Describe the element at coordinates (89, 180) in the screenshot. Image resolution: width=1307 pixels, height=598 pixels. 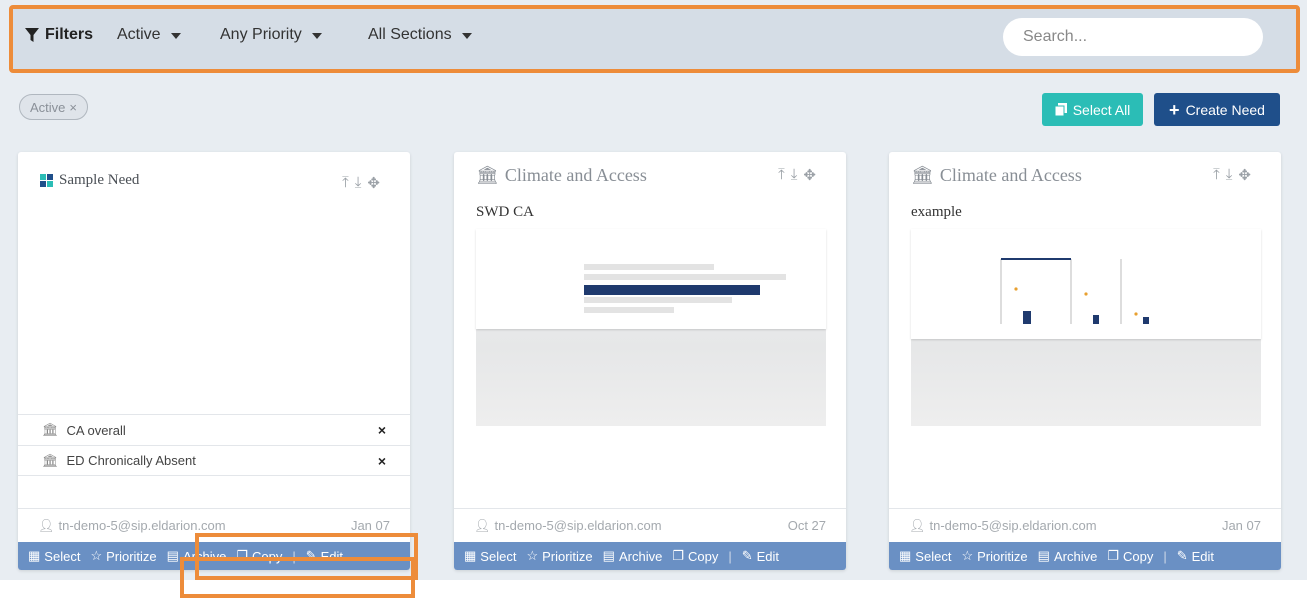
I see `card-title: Sample Need` at that location.